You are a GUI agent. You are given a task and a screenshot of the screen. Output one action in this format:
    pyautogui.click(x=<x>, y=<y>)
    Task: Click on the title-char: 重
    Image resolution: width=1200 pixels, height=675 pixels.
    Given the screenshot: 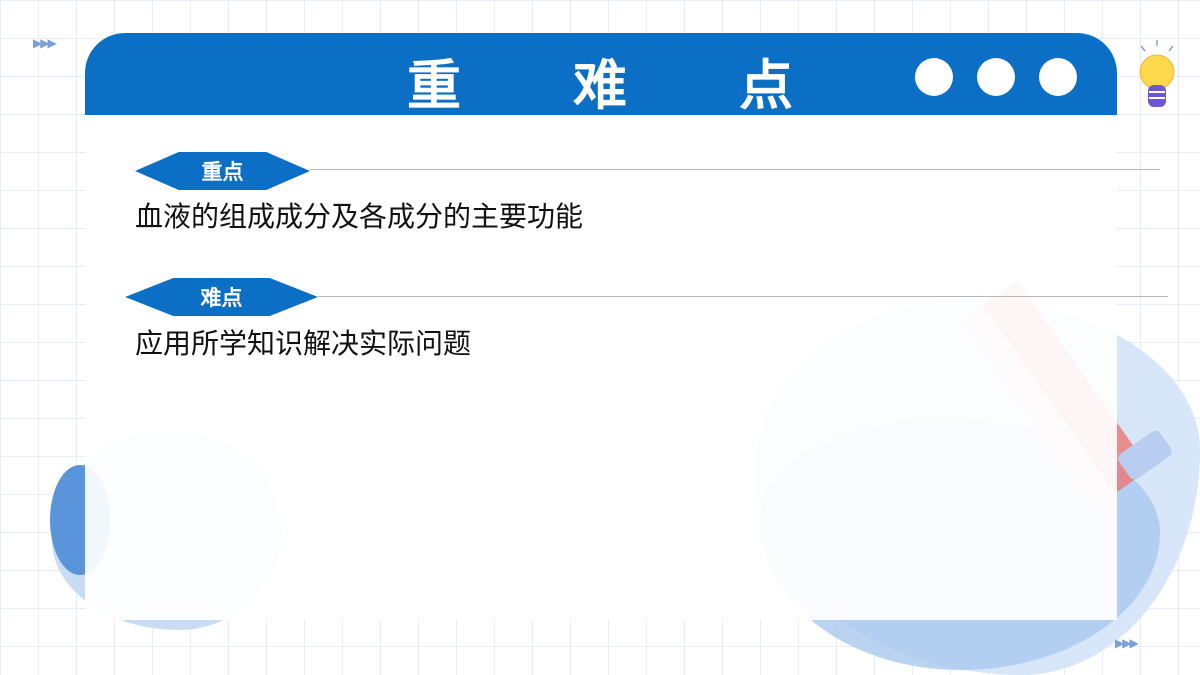 What is the action you would take?
    pyautogui.click(x=435, y=85)
    